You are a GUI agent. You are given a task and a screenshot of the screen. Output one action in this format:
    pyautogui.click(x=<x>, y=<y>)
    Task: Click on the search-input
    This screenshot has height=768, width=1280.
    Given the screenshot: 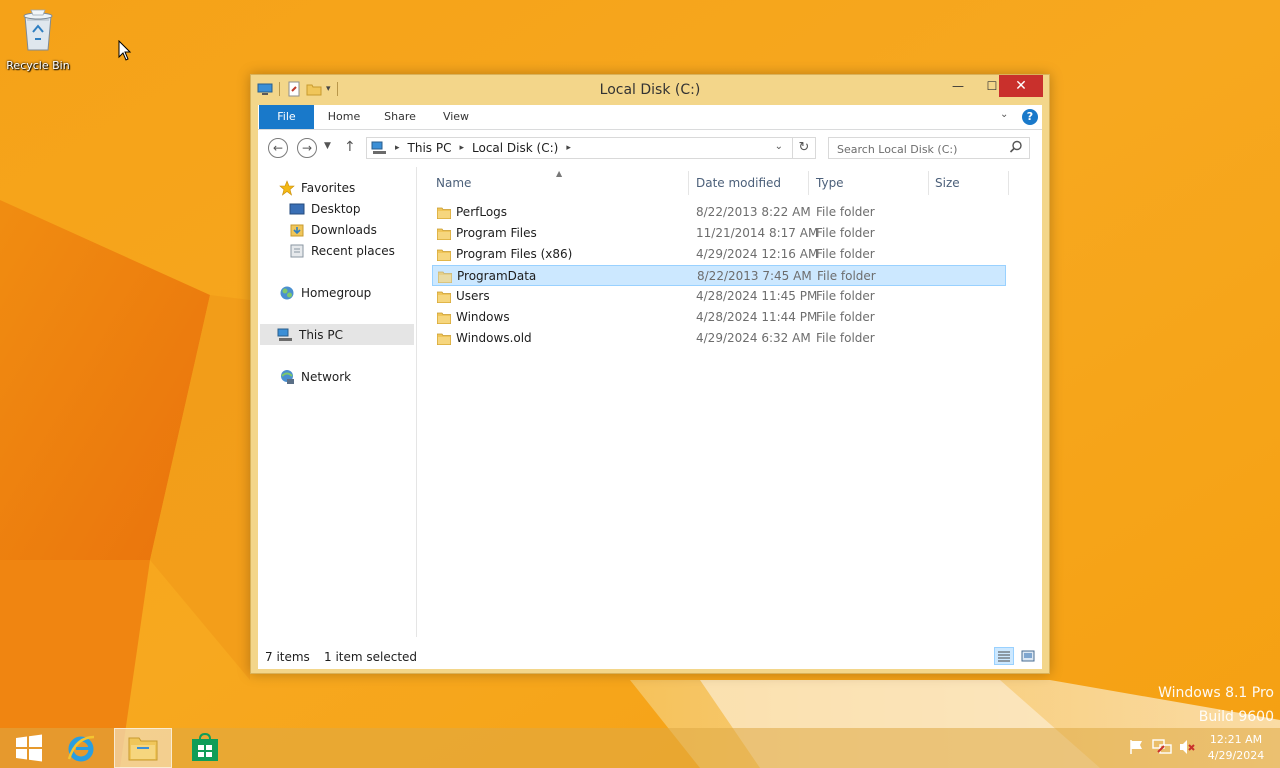 What is the action you would take?
    pyautogui.click(x=922, y=149)
    